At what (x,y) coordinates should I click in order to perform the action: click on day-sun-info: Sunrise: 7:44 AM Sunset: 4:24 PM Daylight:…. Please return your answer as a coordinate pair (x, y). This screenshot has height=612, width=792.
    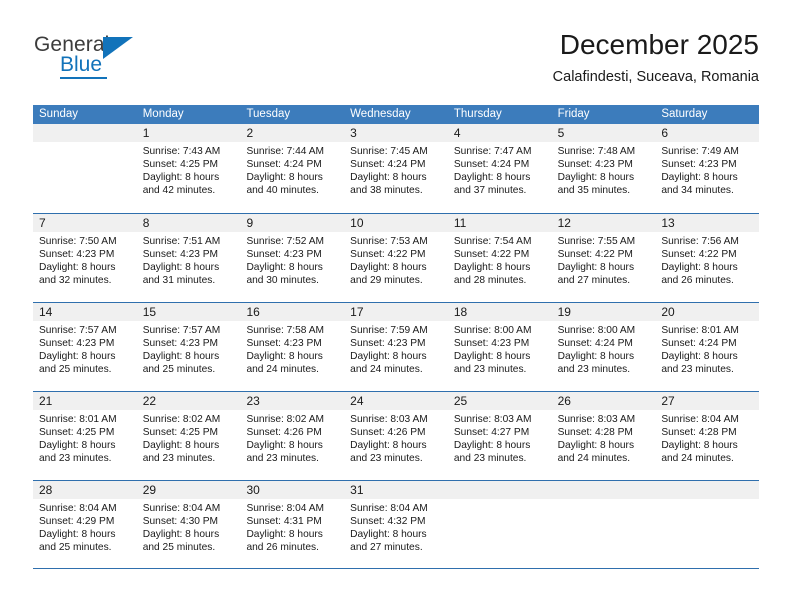
    Looking at the image, I should click on (292, 169).